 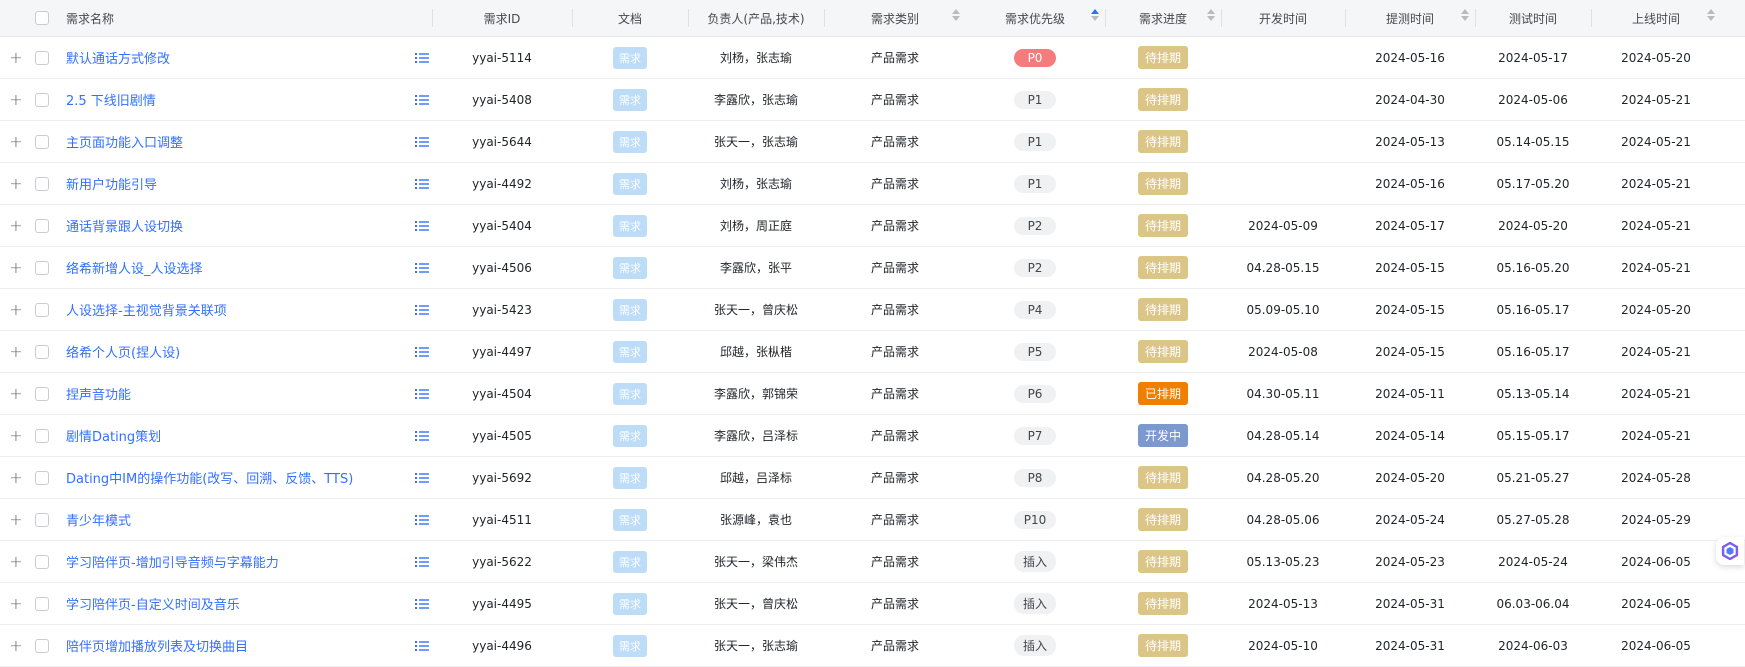 I want to click on col-header-type: 需求类别, so click(x=895, y=18).